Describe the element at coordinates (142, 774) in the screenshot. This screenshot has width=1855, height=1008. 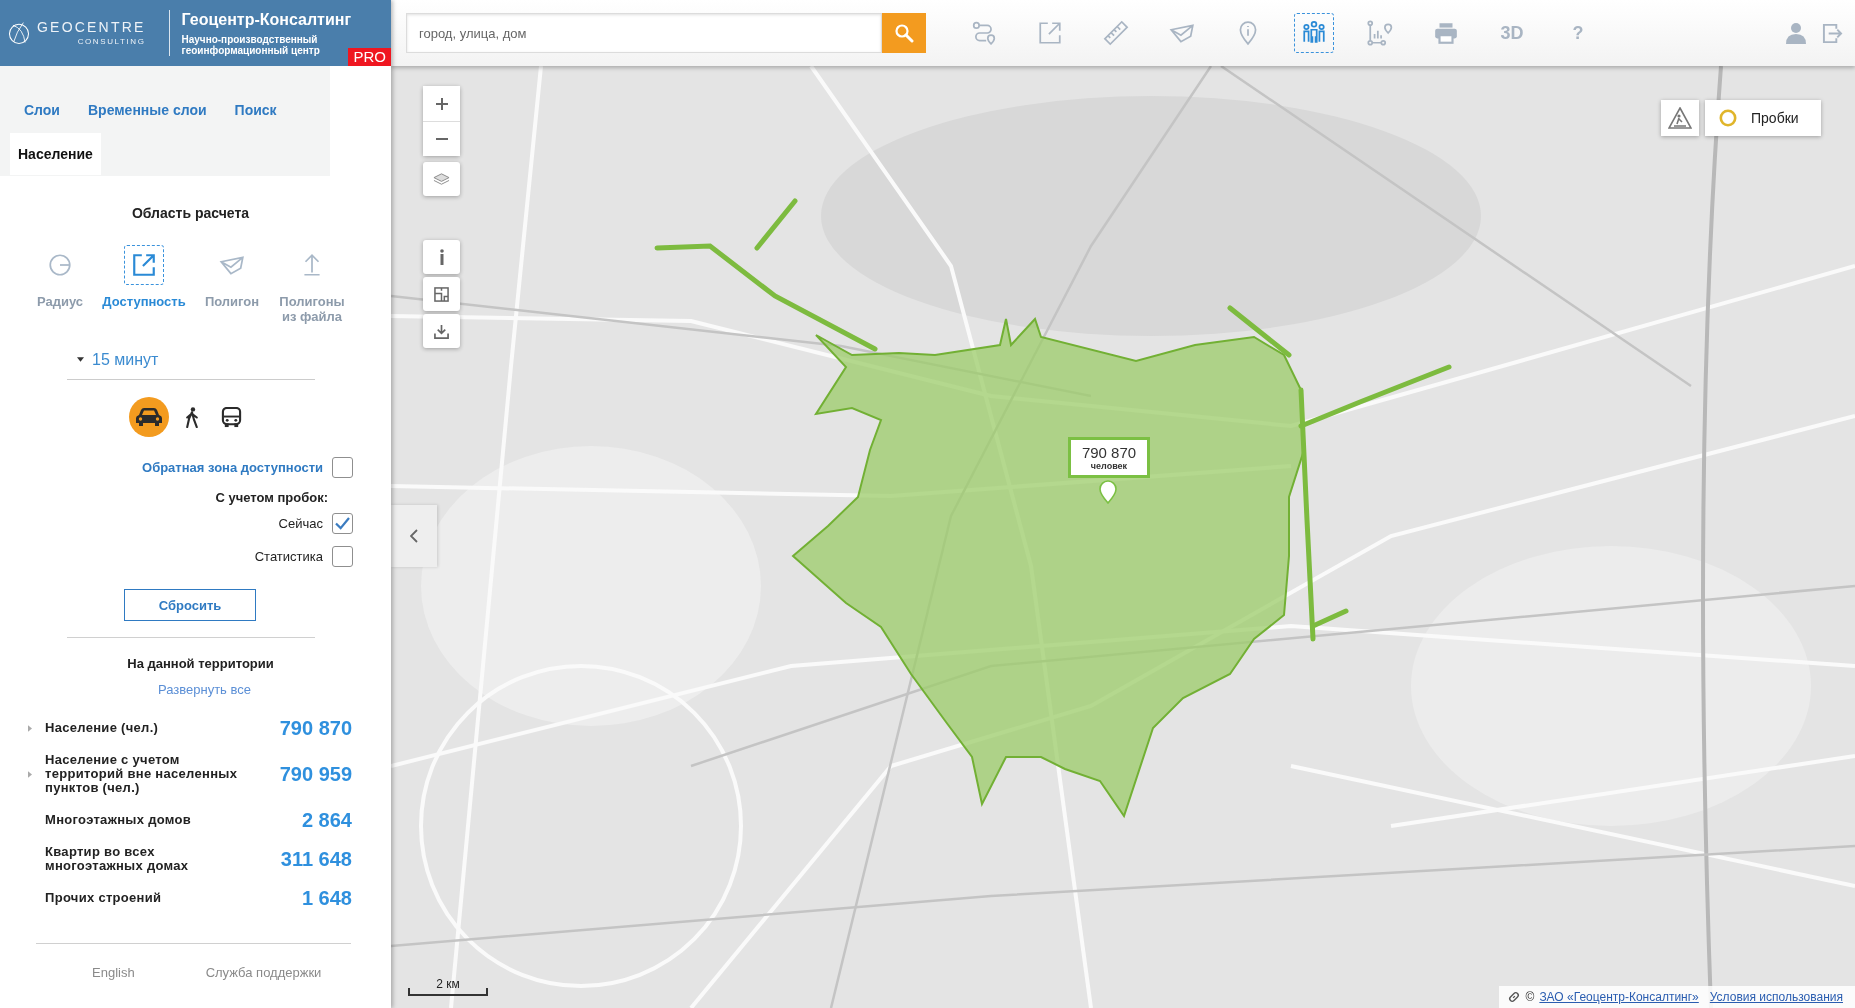
I see `stat-label: Население с учетом территорий вне населенных пунктов (чел.)` at that location.